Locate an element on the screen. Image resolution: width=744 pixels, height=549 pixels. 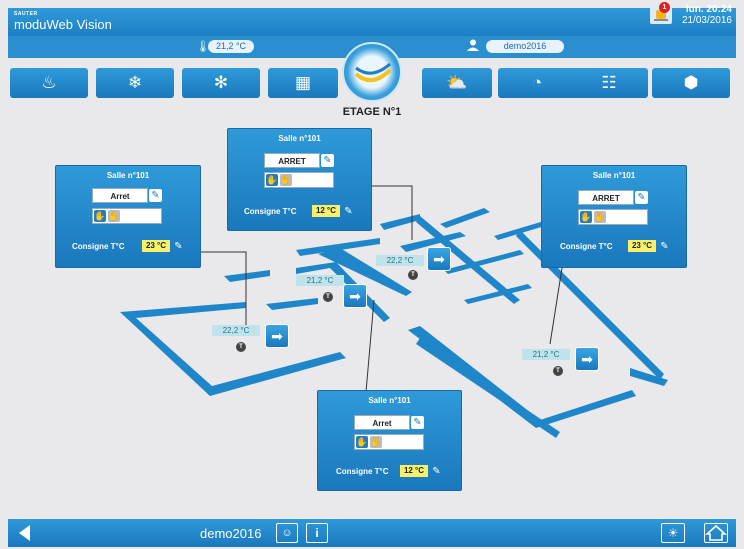
user-profile-icon: ☺ is located at coordinates (287, 533).